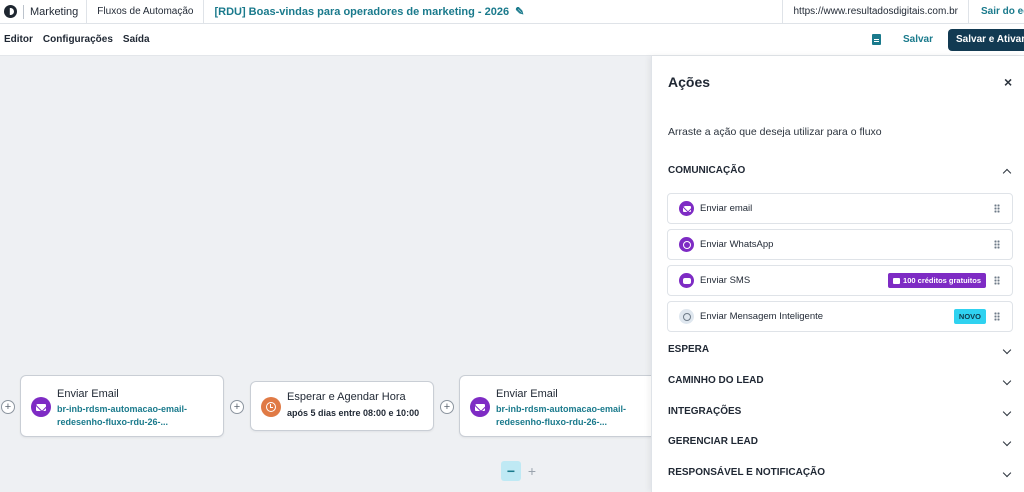  I want to click on section-owner-notification: RESPONSÁVEL E NOTIFICAÇÃO, so click(840, 472).